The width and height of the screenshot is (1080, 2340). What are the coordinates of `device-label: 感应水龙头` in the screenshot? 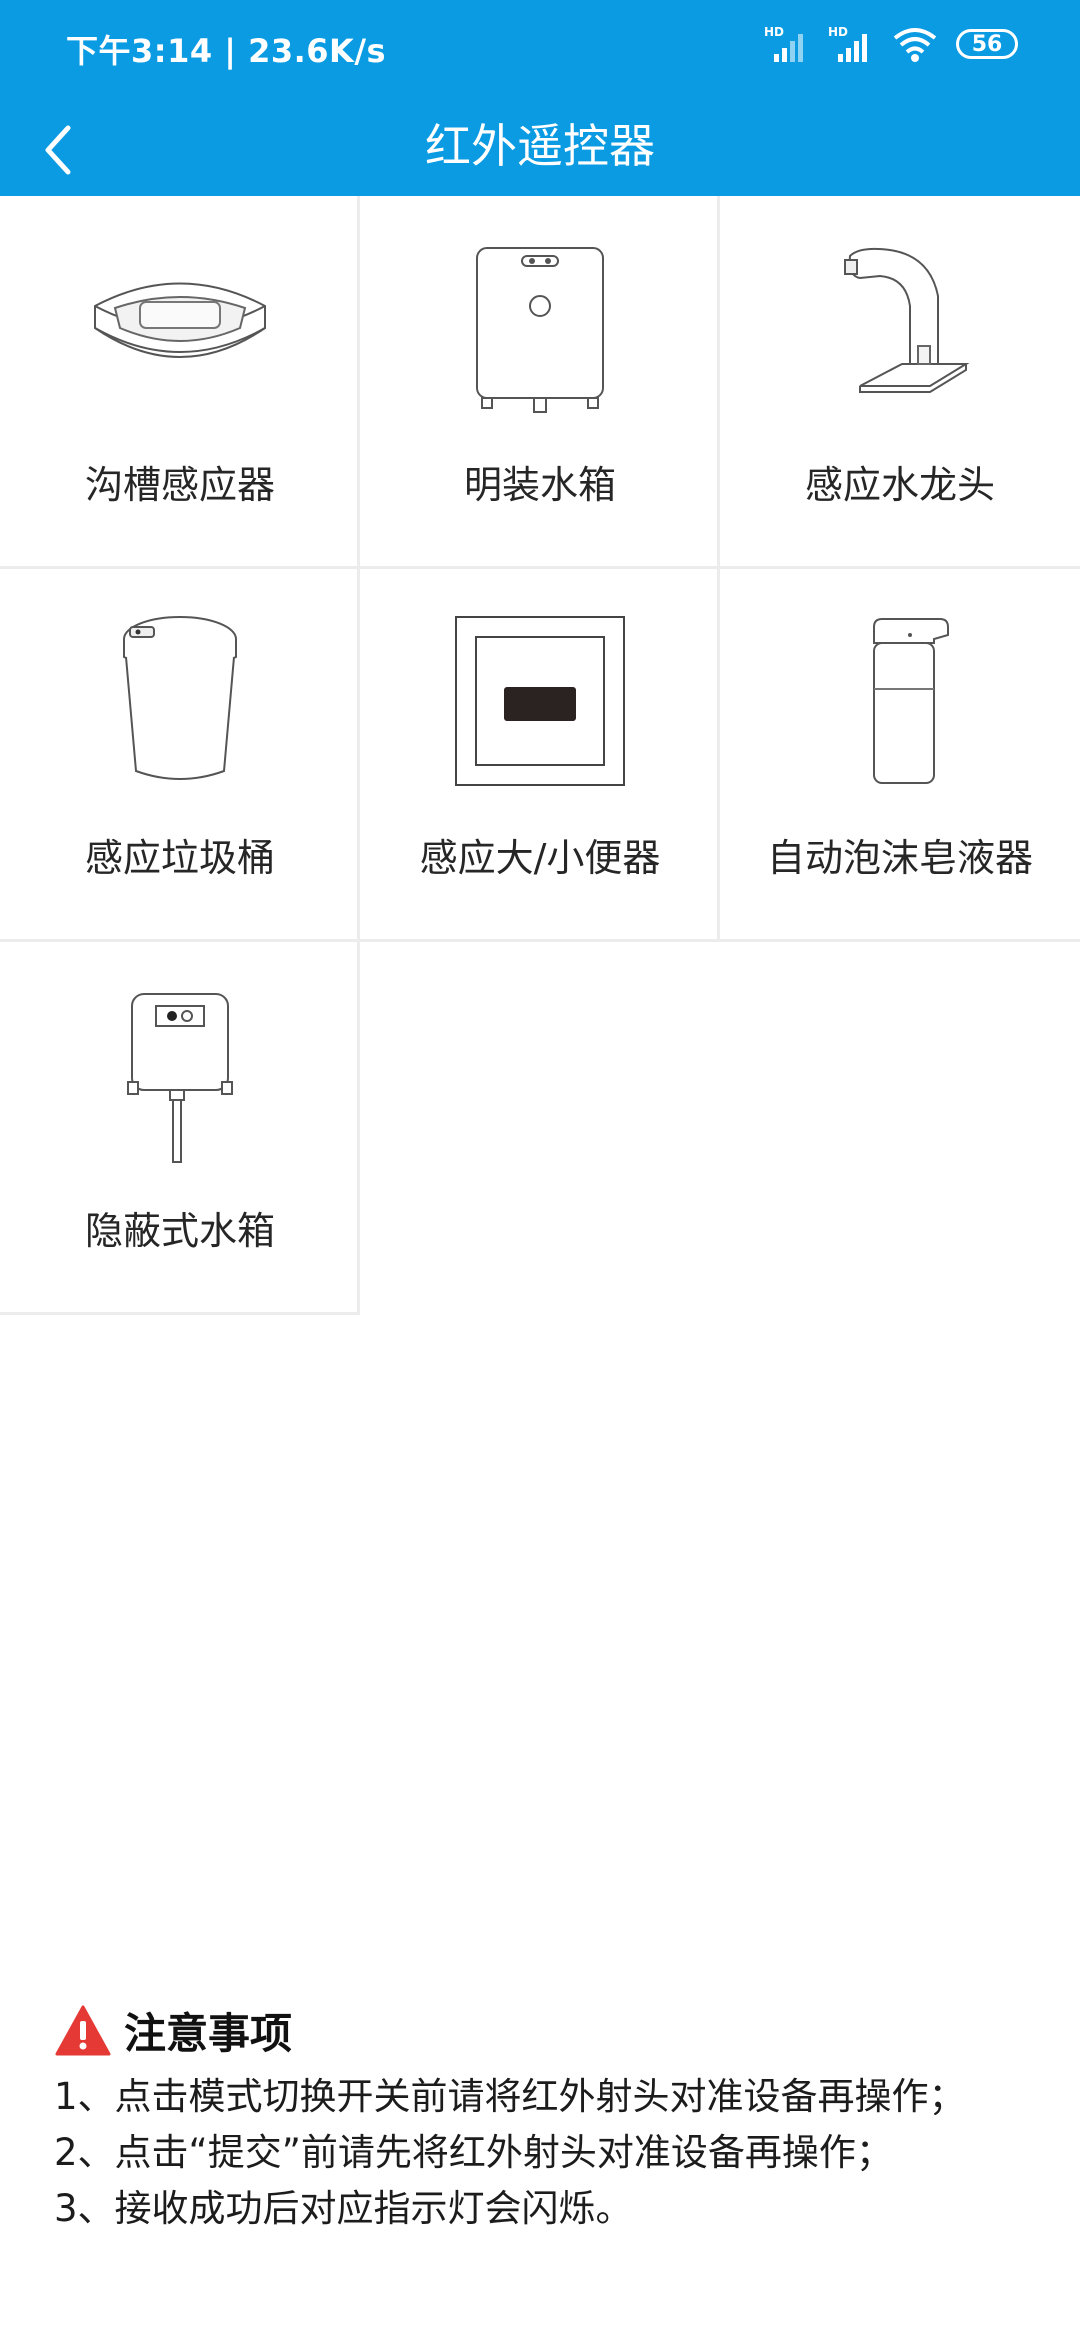 It's located at (899, 485).